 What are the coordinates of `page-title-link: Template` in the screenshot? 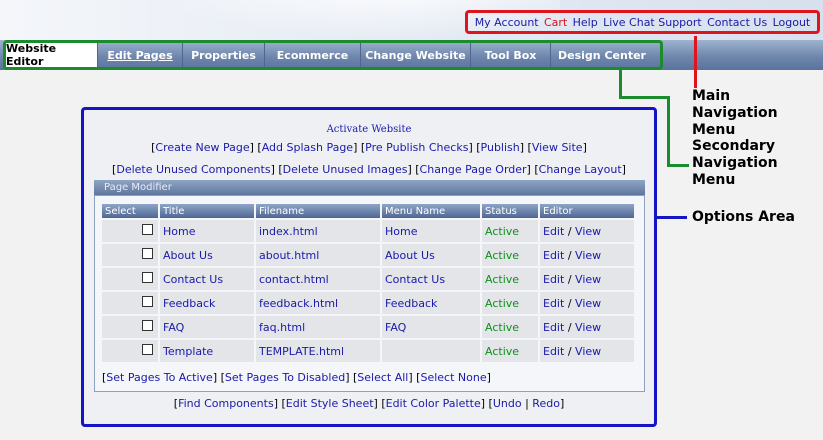 It's located at (188, 351).